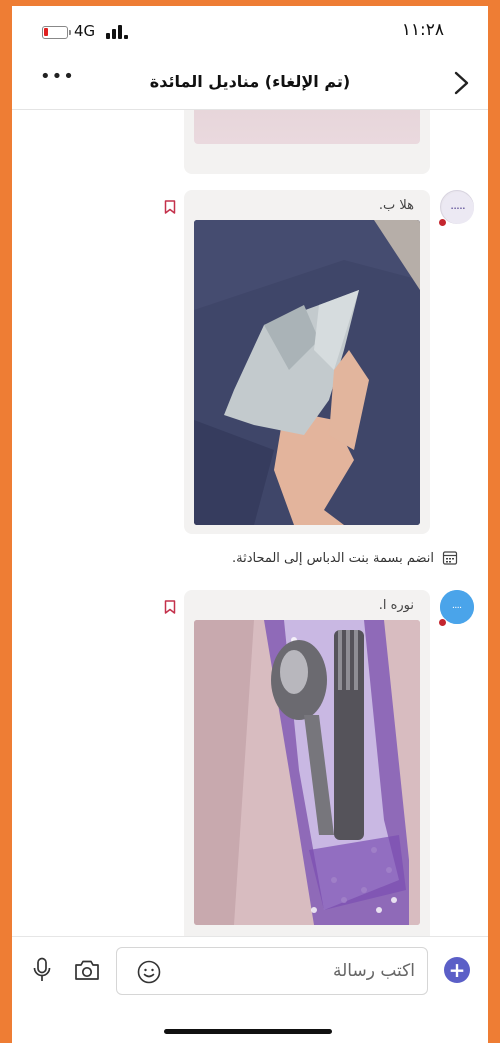 This screenshot has height=1043, width=500. What do you see at coordinates (87, 970) in the screenshot?
I see `camera-icon` at bounding box center [87, 970].